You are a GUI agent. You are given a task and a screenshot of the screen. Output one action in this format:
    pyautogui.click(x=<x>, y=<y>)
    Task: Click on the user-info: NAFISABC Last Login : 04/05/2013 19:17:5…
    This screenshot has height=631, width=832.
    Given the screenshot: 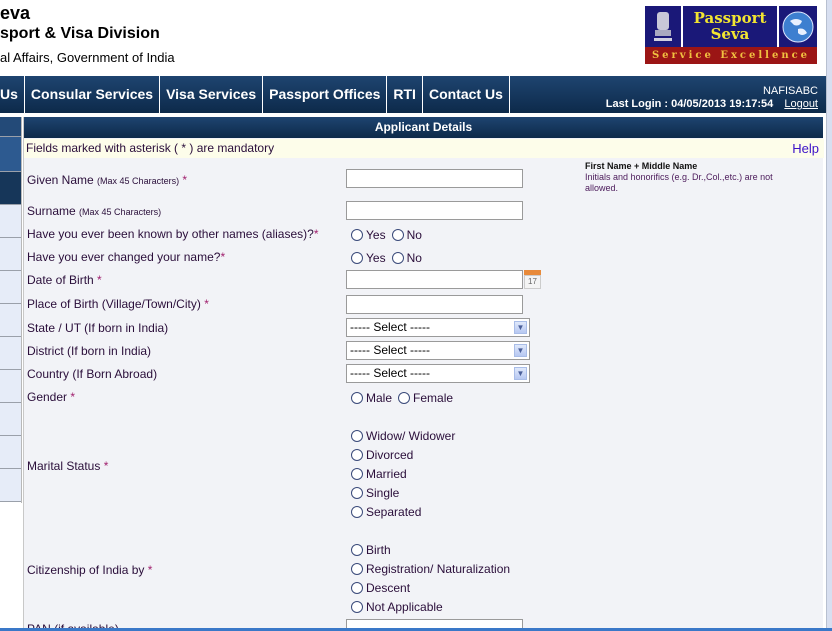 What is the action you would take?
    pyautogui.click(x=712, y=98)
    